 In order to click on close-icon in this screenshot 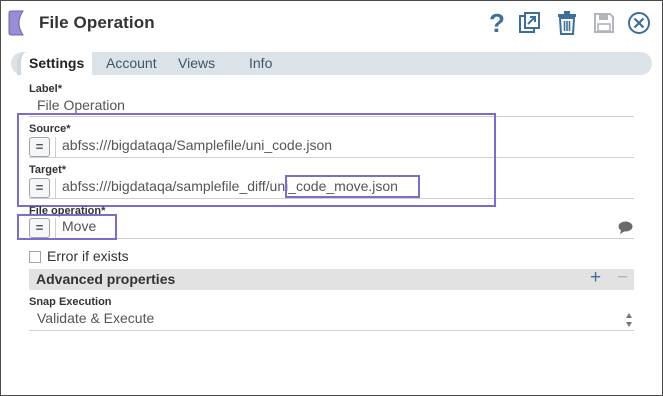, I will do `click(639, 23)`.